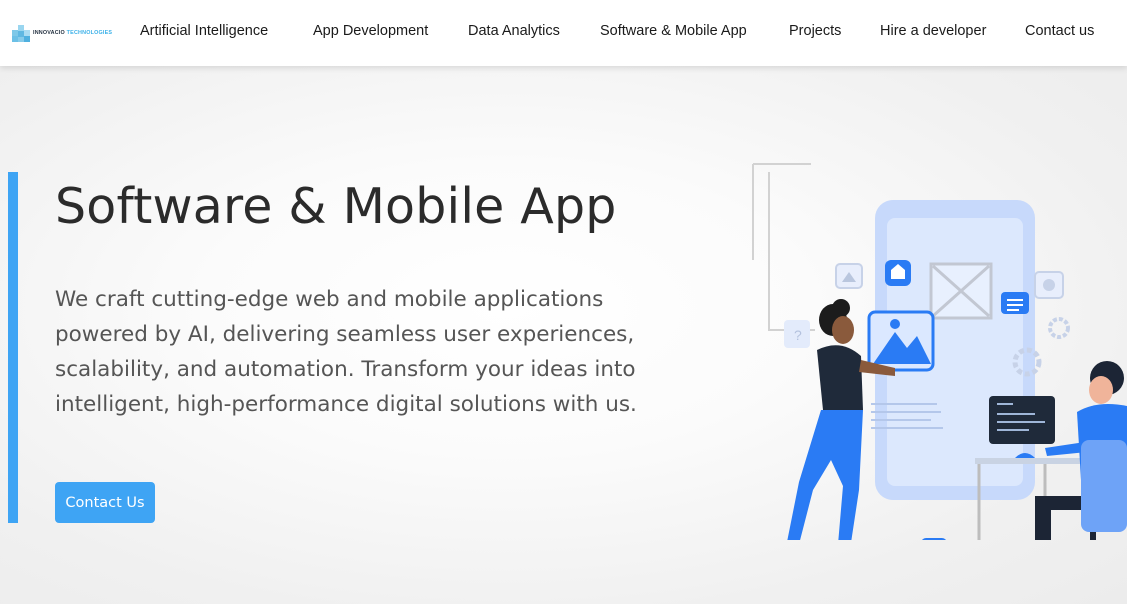 Image resolution: width=1127 pixels, height=604 pixels. What do you see at coordinates (21, 33) in the screenshot?
I see `blocks-logo-icon` at bounding box center [21, 33].